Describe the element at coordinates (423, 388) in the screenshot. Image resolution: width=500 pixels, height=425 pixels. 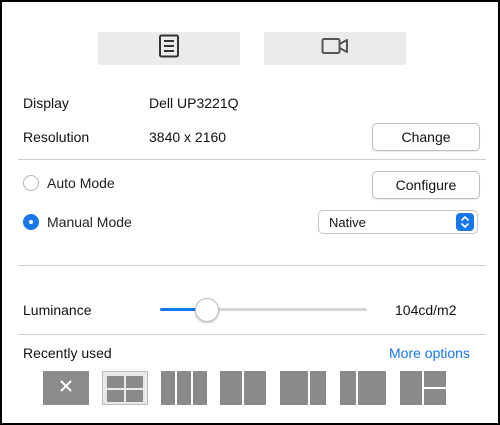
I see `layout-left-plus-two-stacked-right` at that location.